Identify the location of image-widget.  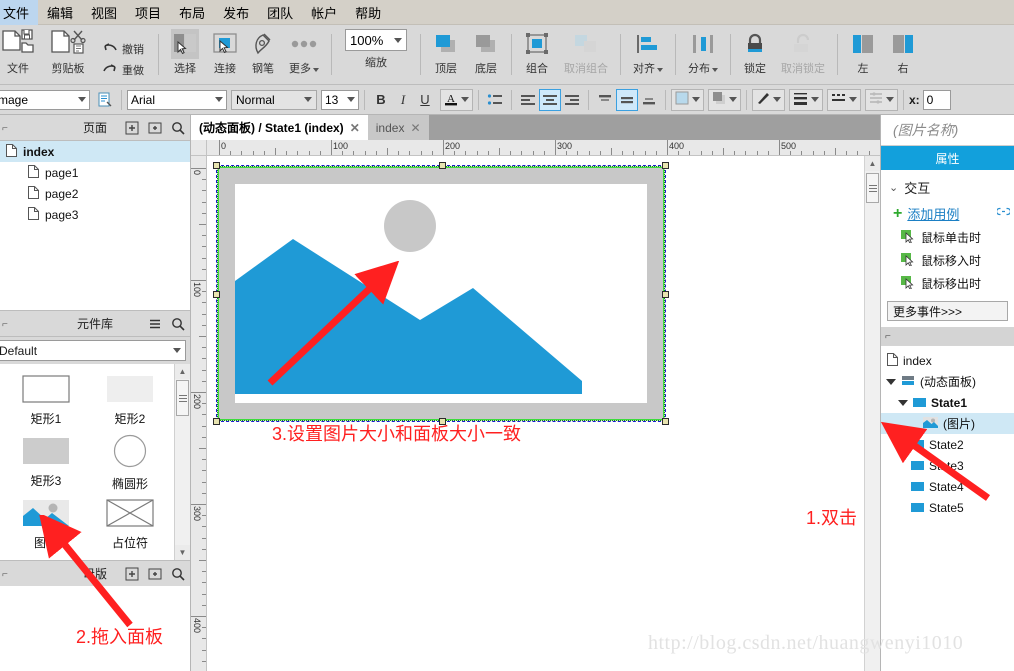
(441, 293).